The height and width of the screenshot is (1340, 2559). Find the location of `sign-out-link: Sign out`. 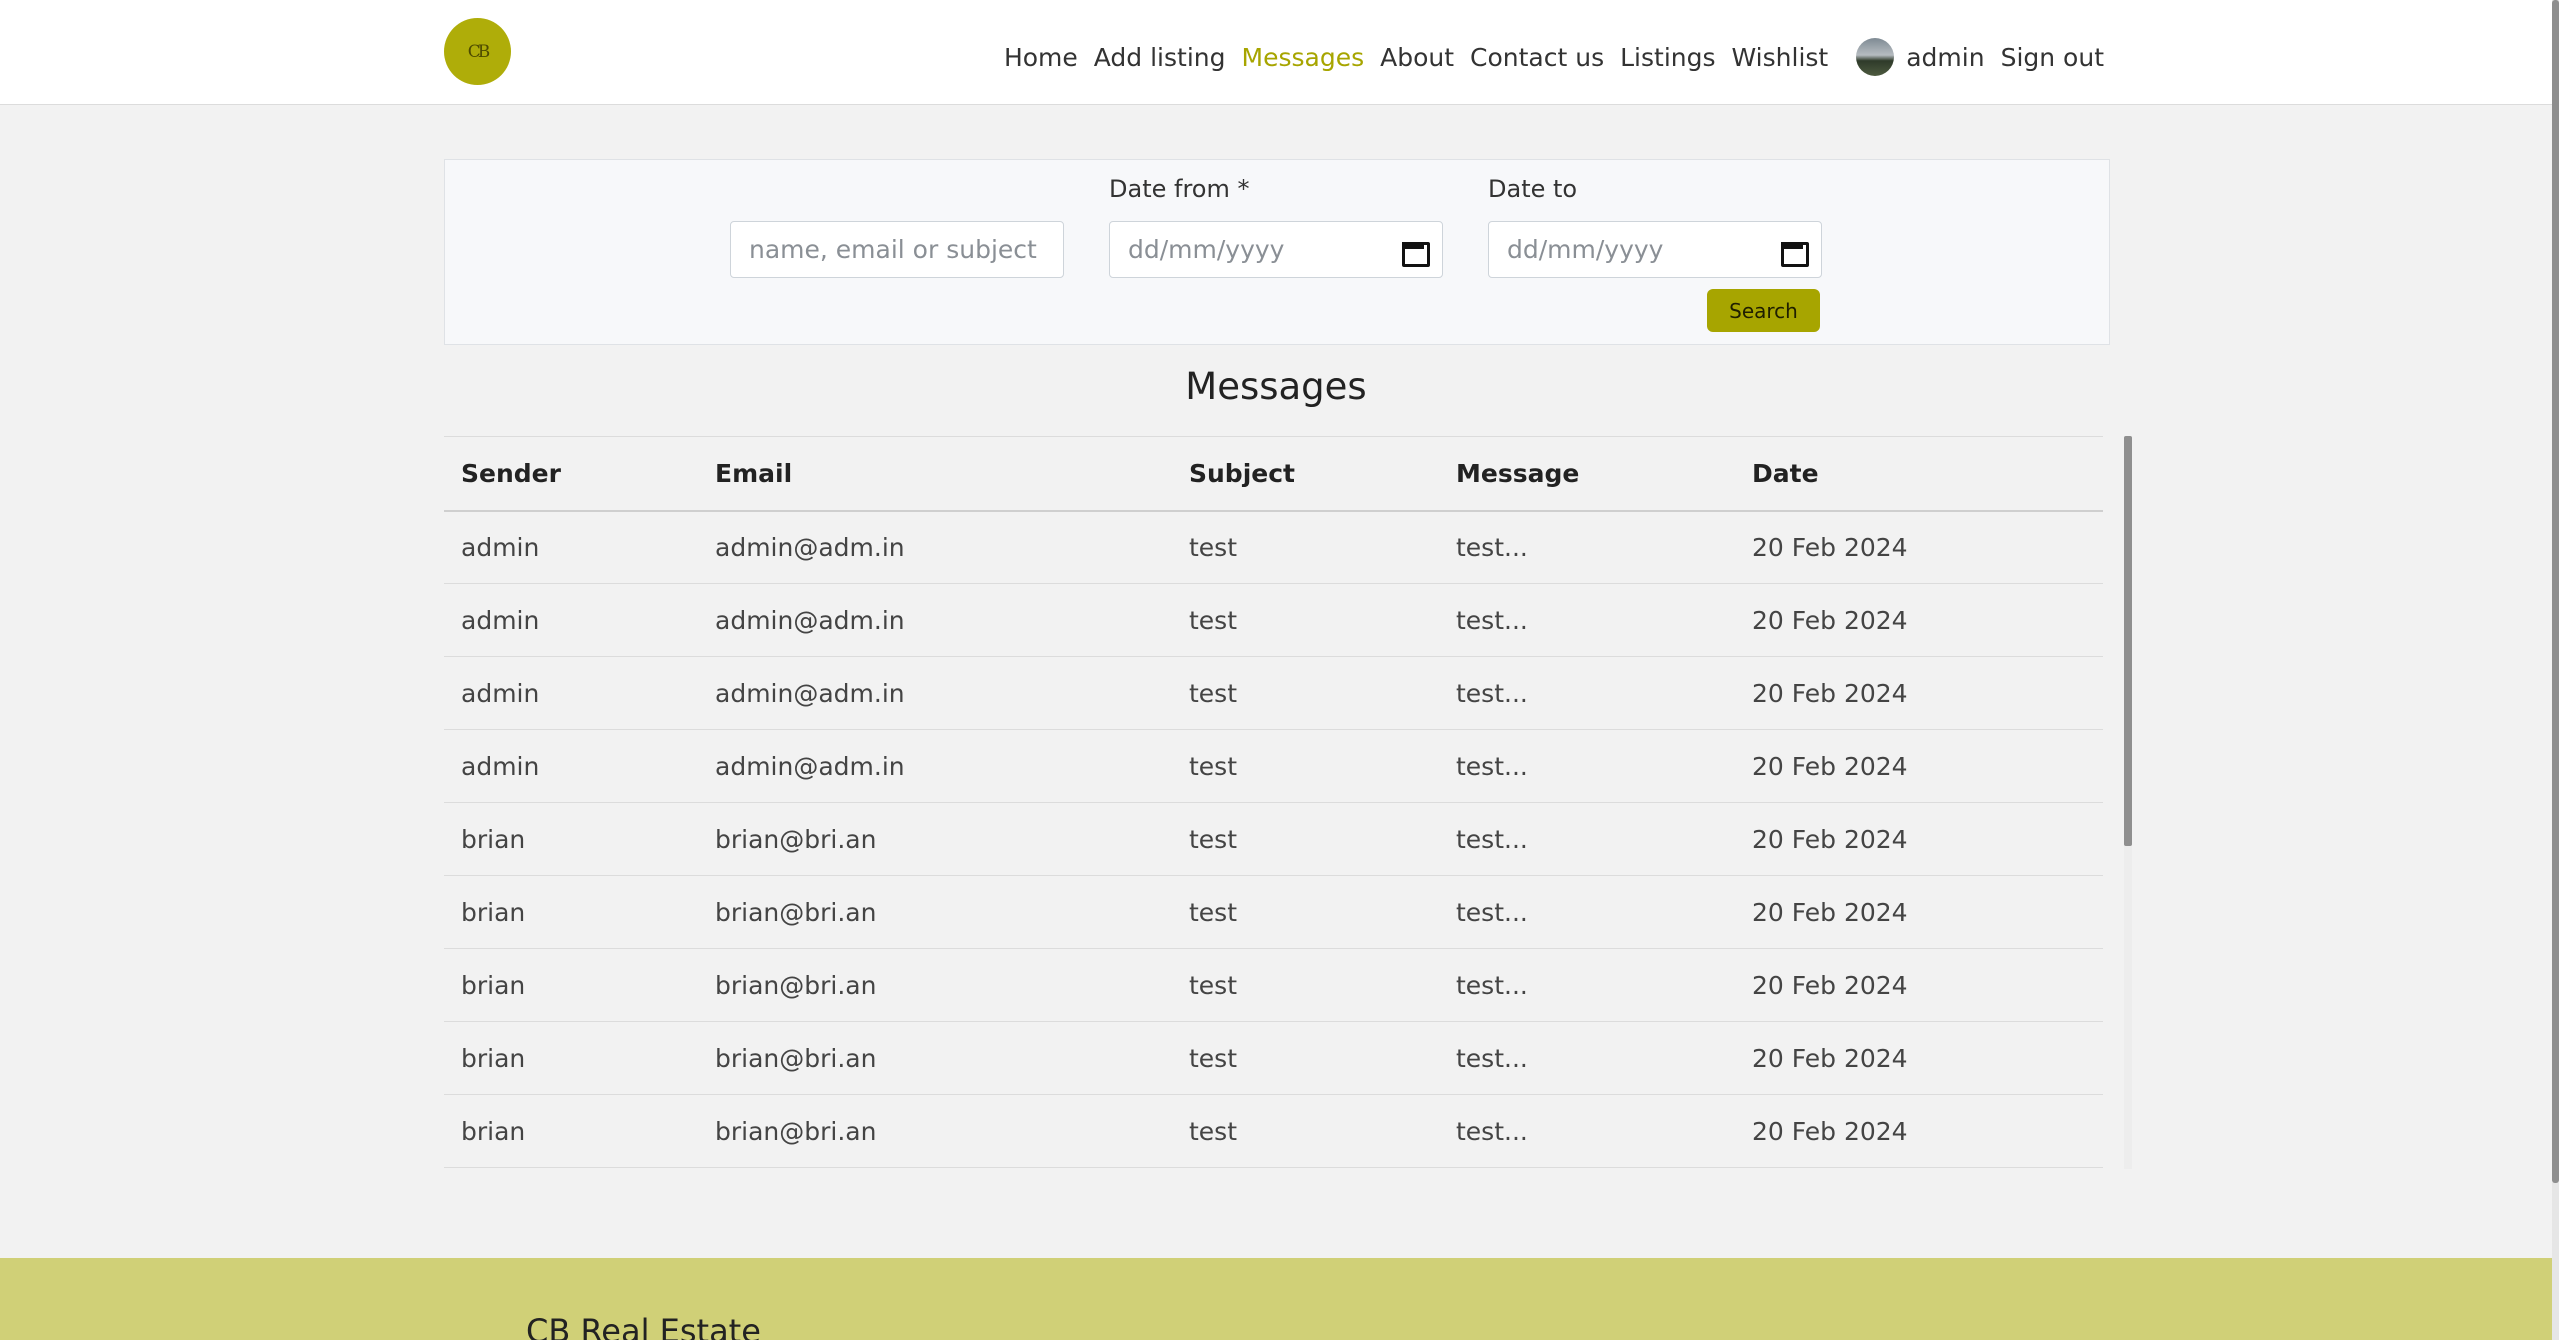

sign-out-link: Sign out is located at coordinates (2052, 57).